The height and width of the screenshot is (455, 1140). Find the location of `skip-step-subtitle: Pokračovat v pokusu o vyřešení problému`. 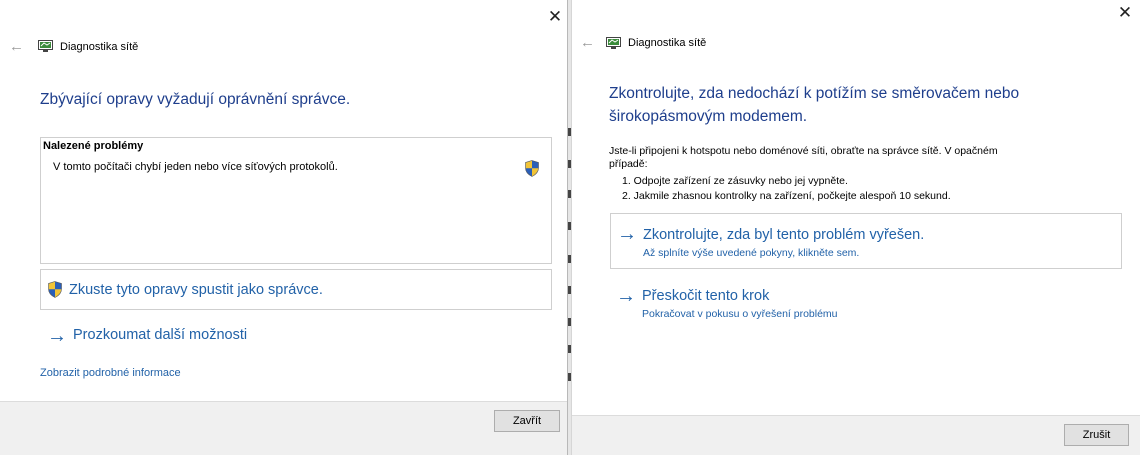

skip-step-subtitle: Pokračovat v pokusu o vyřešení problému is located at coordinates (740, 314).